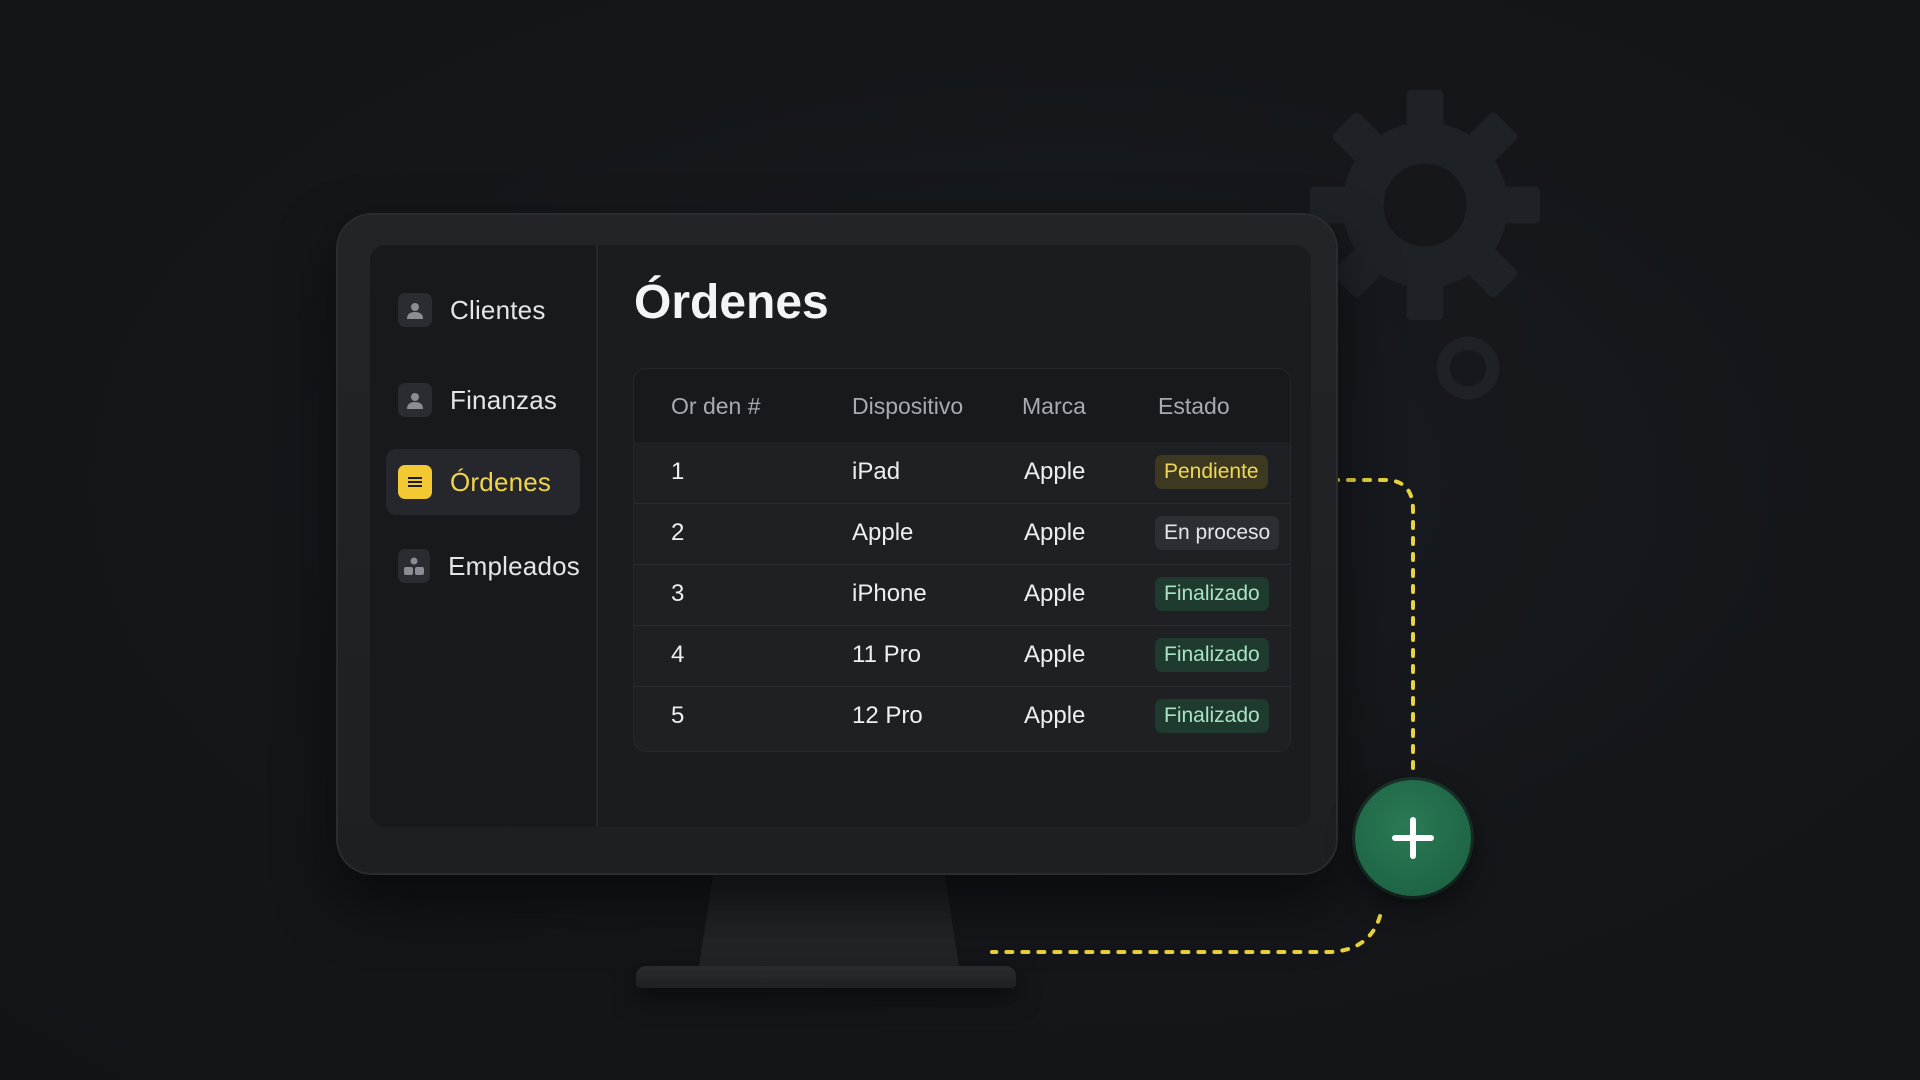 This screenshot has height=1080, width=1920. What do you see at coordinates (962, 534) in the screenshot?
I see `table-row: 2 Apple Apple En proceso` at bounding box center [962, 534].